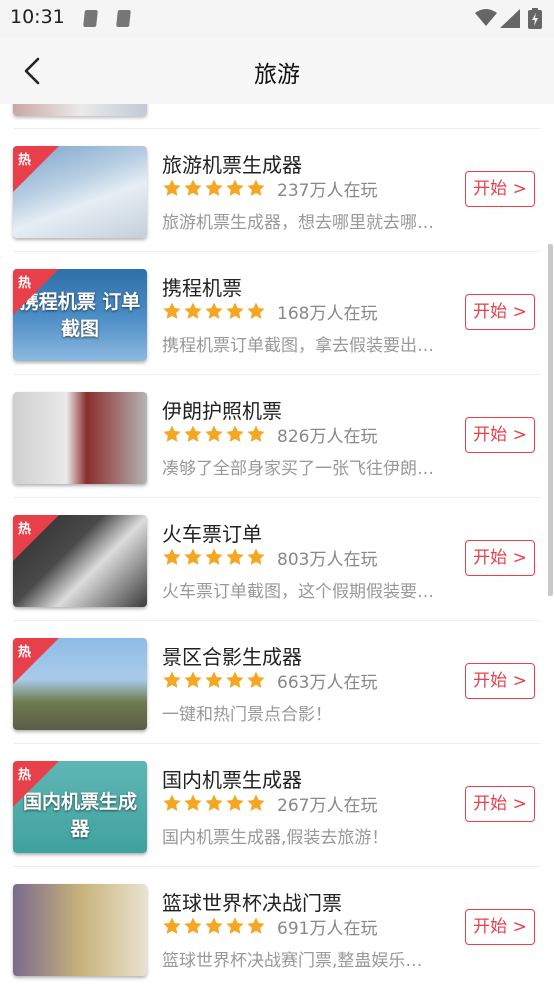 The image size is (554, 985). Describe the element at coordinates (486, 17) in the screenshot. I see `wifi-icon` at that location.